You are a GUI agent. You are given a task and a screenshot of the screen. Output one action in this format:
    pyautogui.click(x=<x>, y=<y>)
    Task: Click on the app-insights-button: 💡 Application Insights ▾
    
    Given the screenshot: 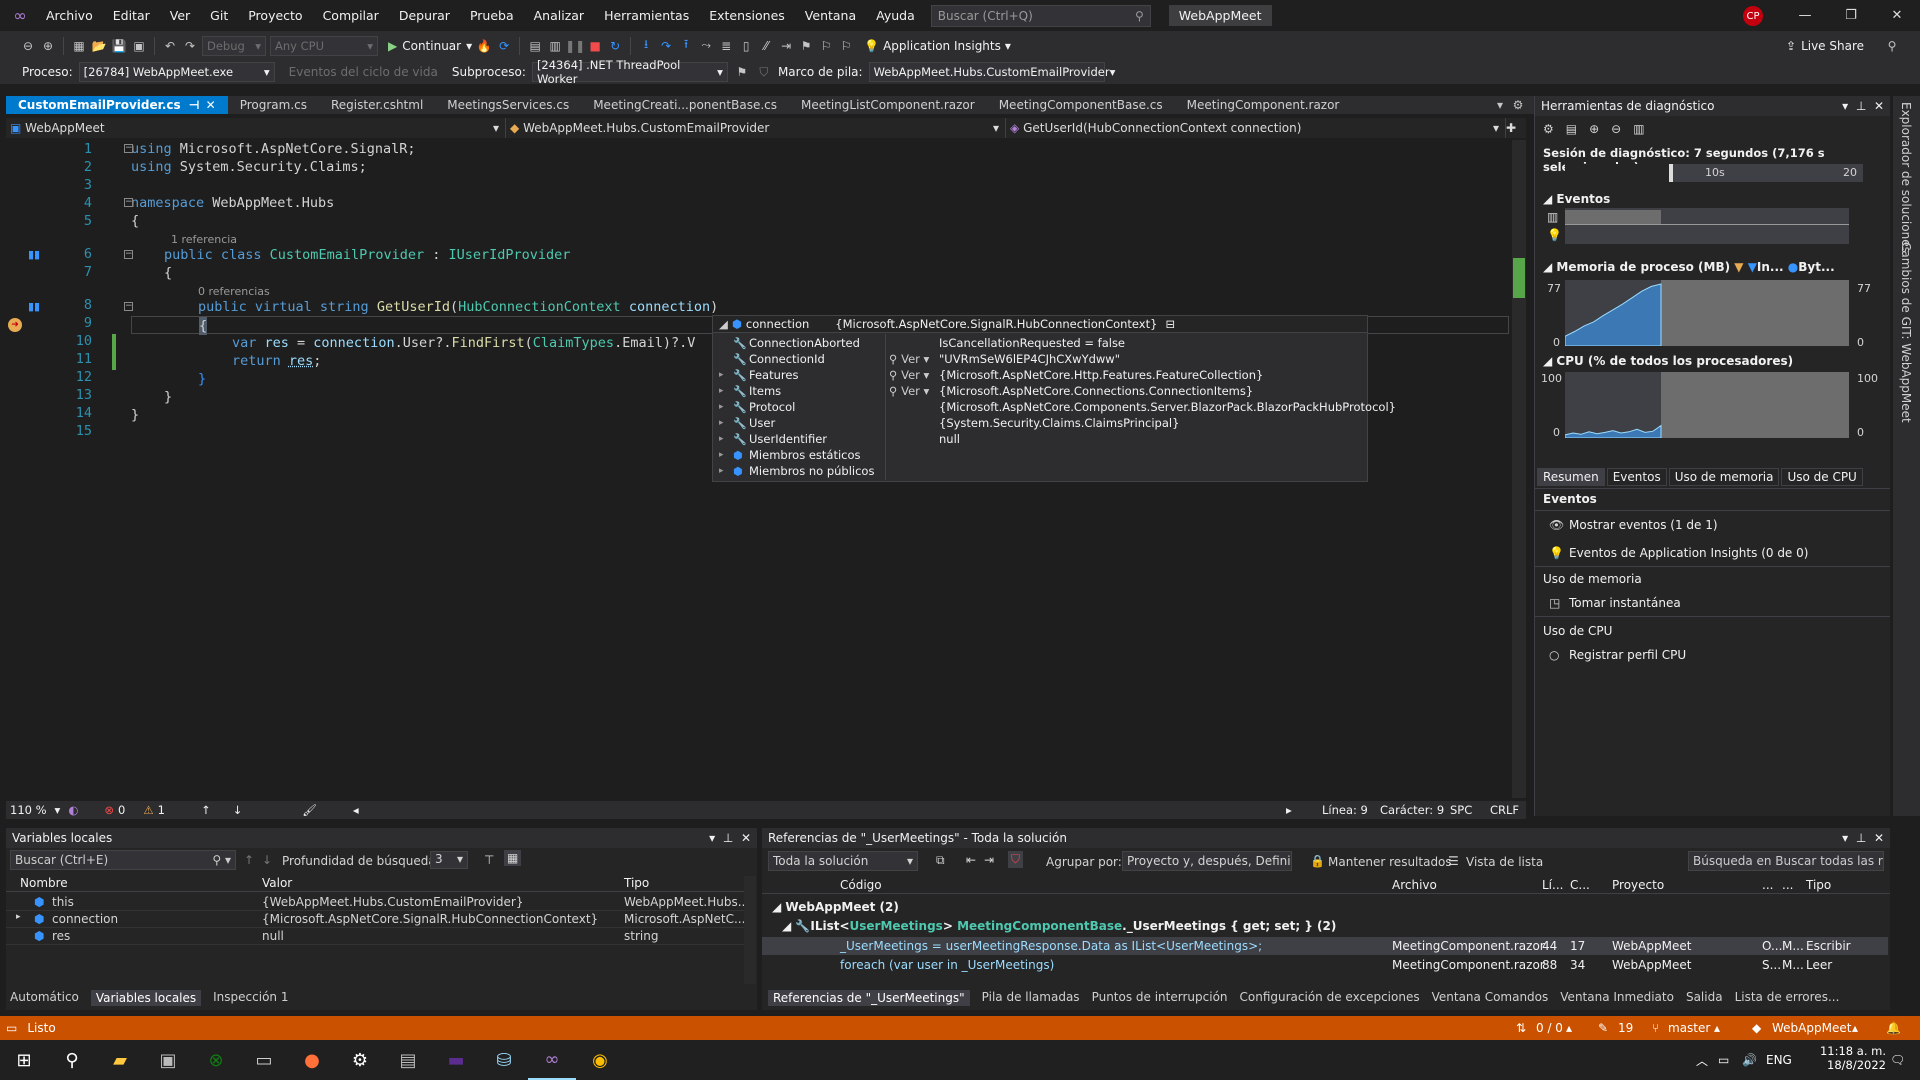 What is the action you would take?
    pyautogui.click(x=937, y=46)
    